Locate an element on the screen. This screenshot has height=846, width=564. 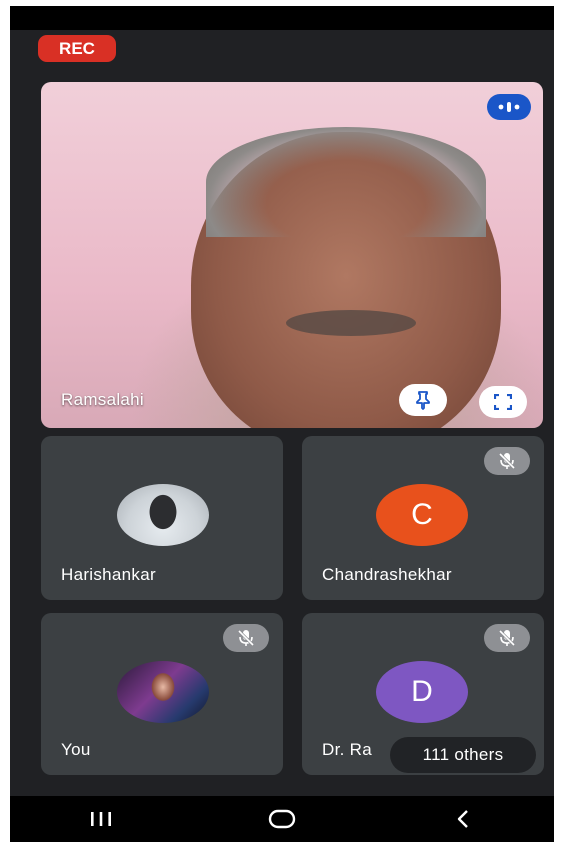
participant-name: You is located at coordinates (76, 749).